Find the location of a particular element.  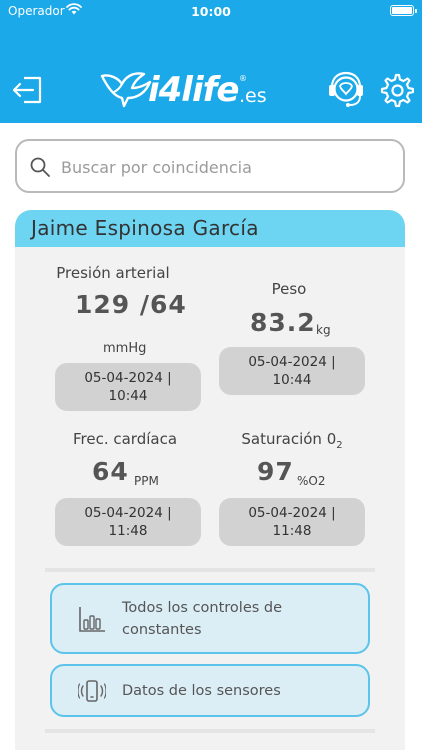

sensor-data-button: Datos de los sensores is located at coordinates (210, 690).